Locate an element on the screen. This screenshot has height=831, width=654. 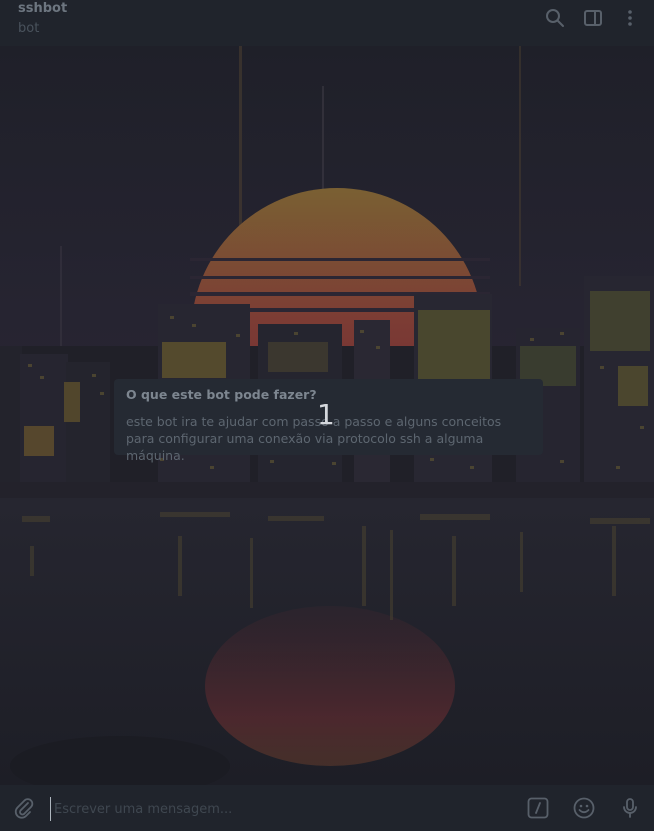
chat-subtitle: bot is located at coordinates (29, 28).